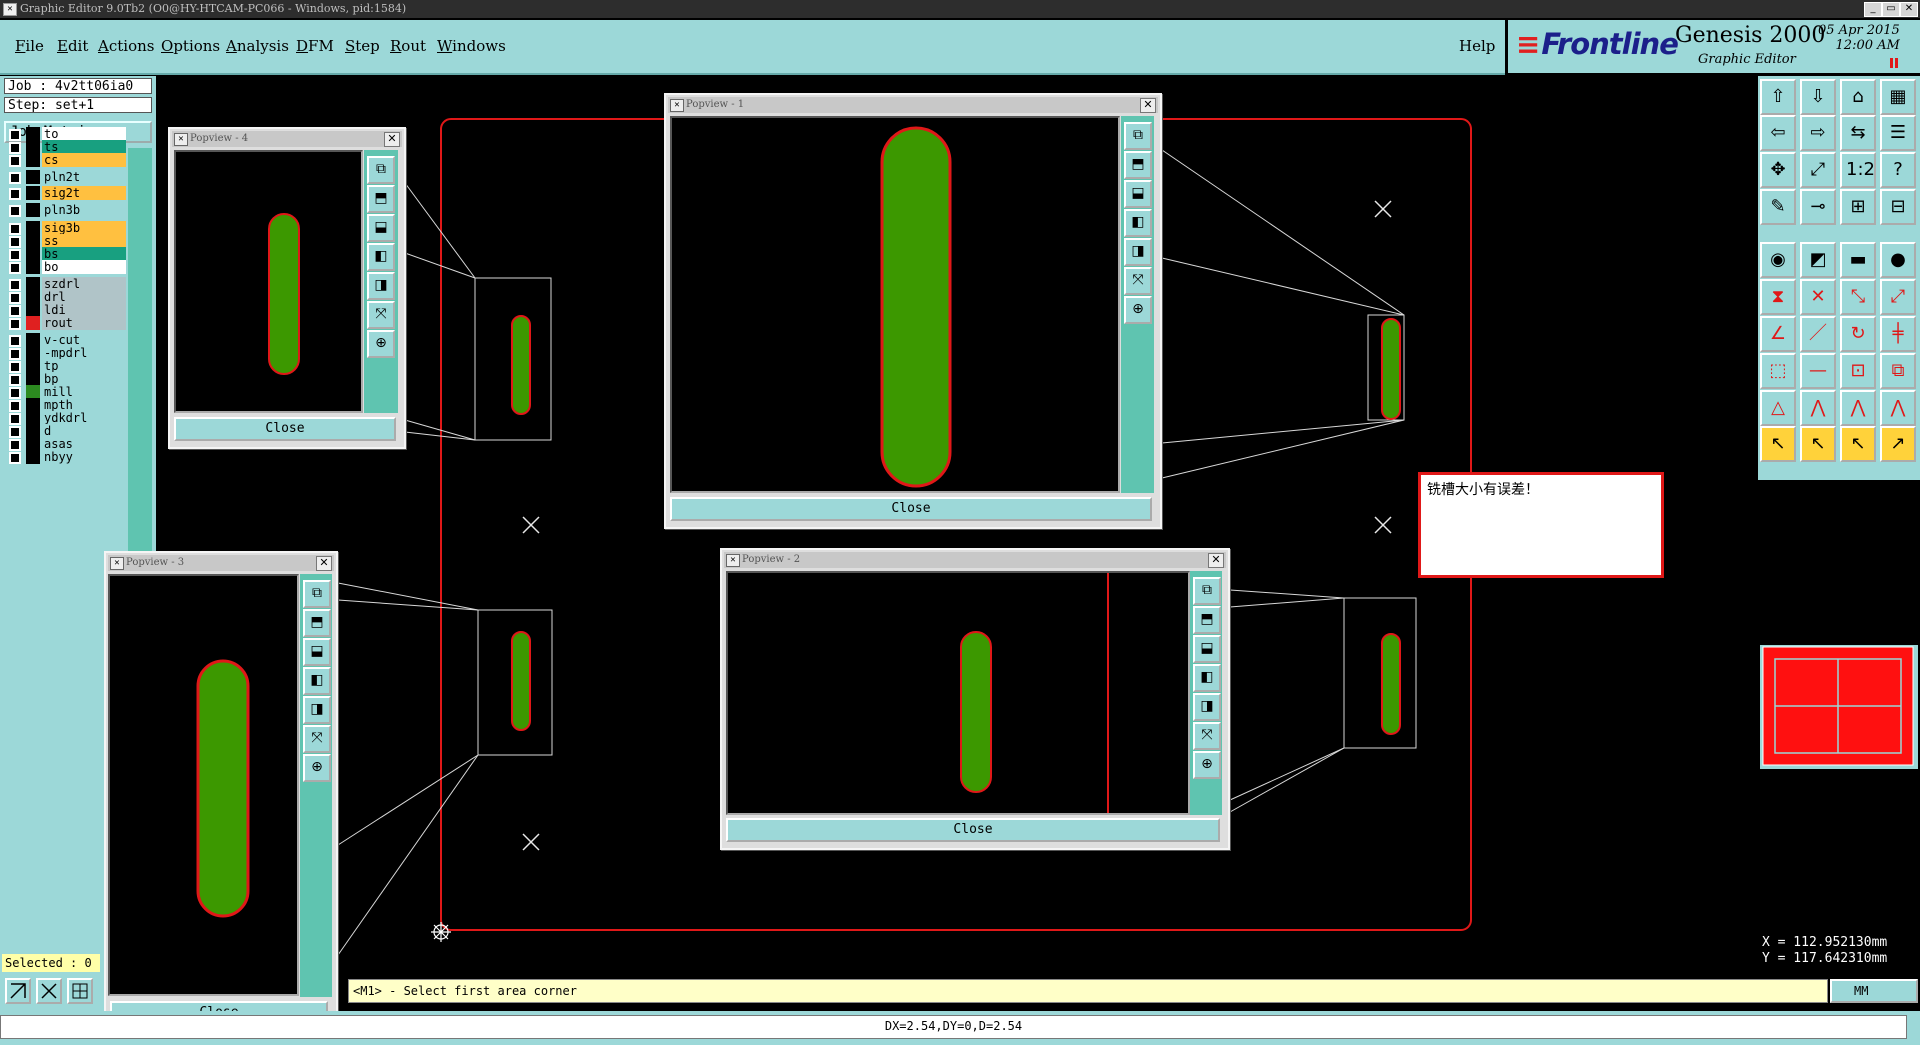 Image resolution: width=1920 pixels, height=1045 pixels. What do you see at coordinates (324, 563) in the screenshot?
I see `popview-3-close-icon: ✕` at bounding box center [324, 563].